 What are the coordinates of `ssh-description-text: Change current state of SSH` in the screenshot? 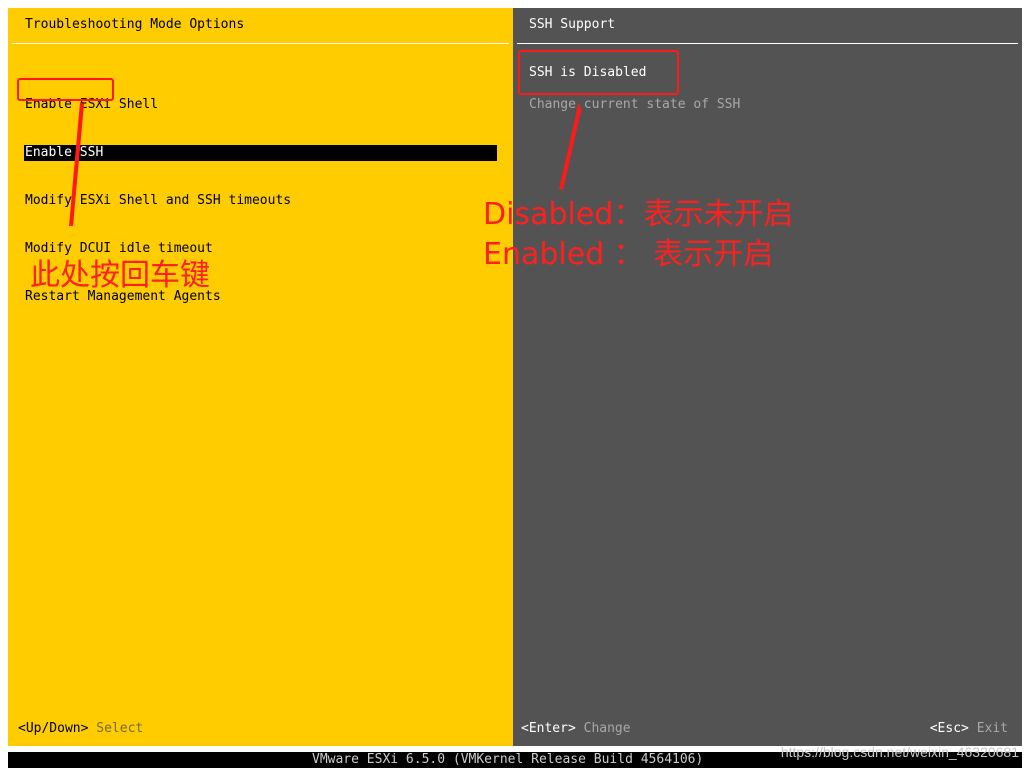 It's located at (635, 104).